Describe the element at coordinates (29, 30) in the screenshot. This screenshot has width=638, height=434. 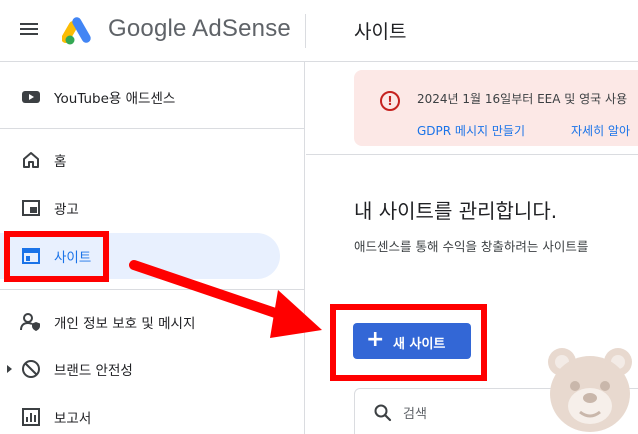
I see `menu-icon` at that location.